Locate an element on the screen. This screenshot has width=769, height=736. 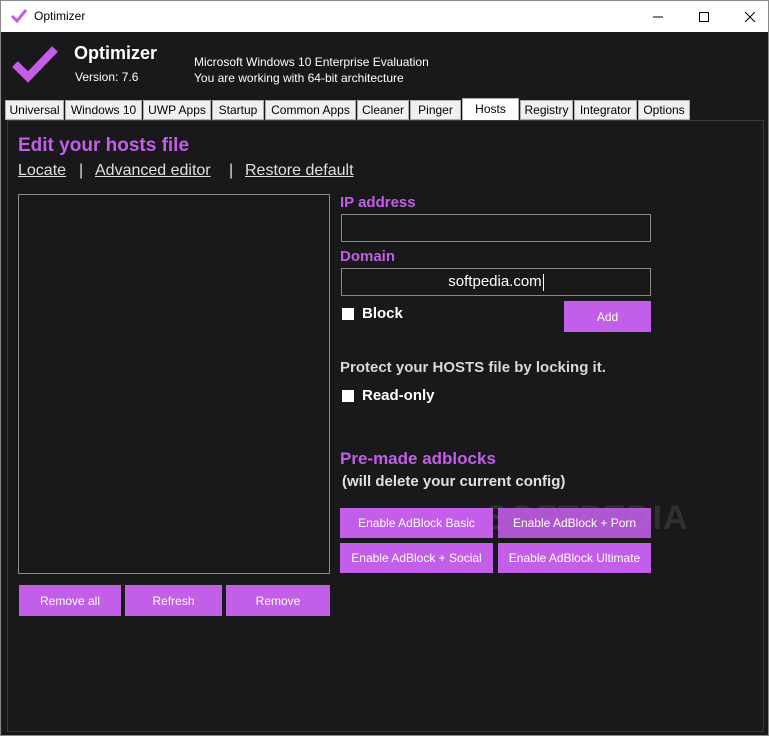
tab-uwp-apps: UWP Apps is located at coordinates (177, 110).